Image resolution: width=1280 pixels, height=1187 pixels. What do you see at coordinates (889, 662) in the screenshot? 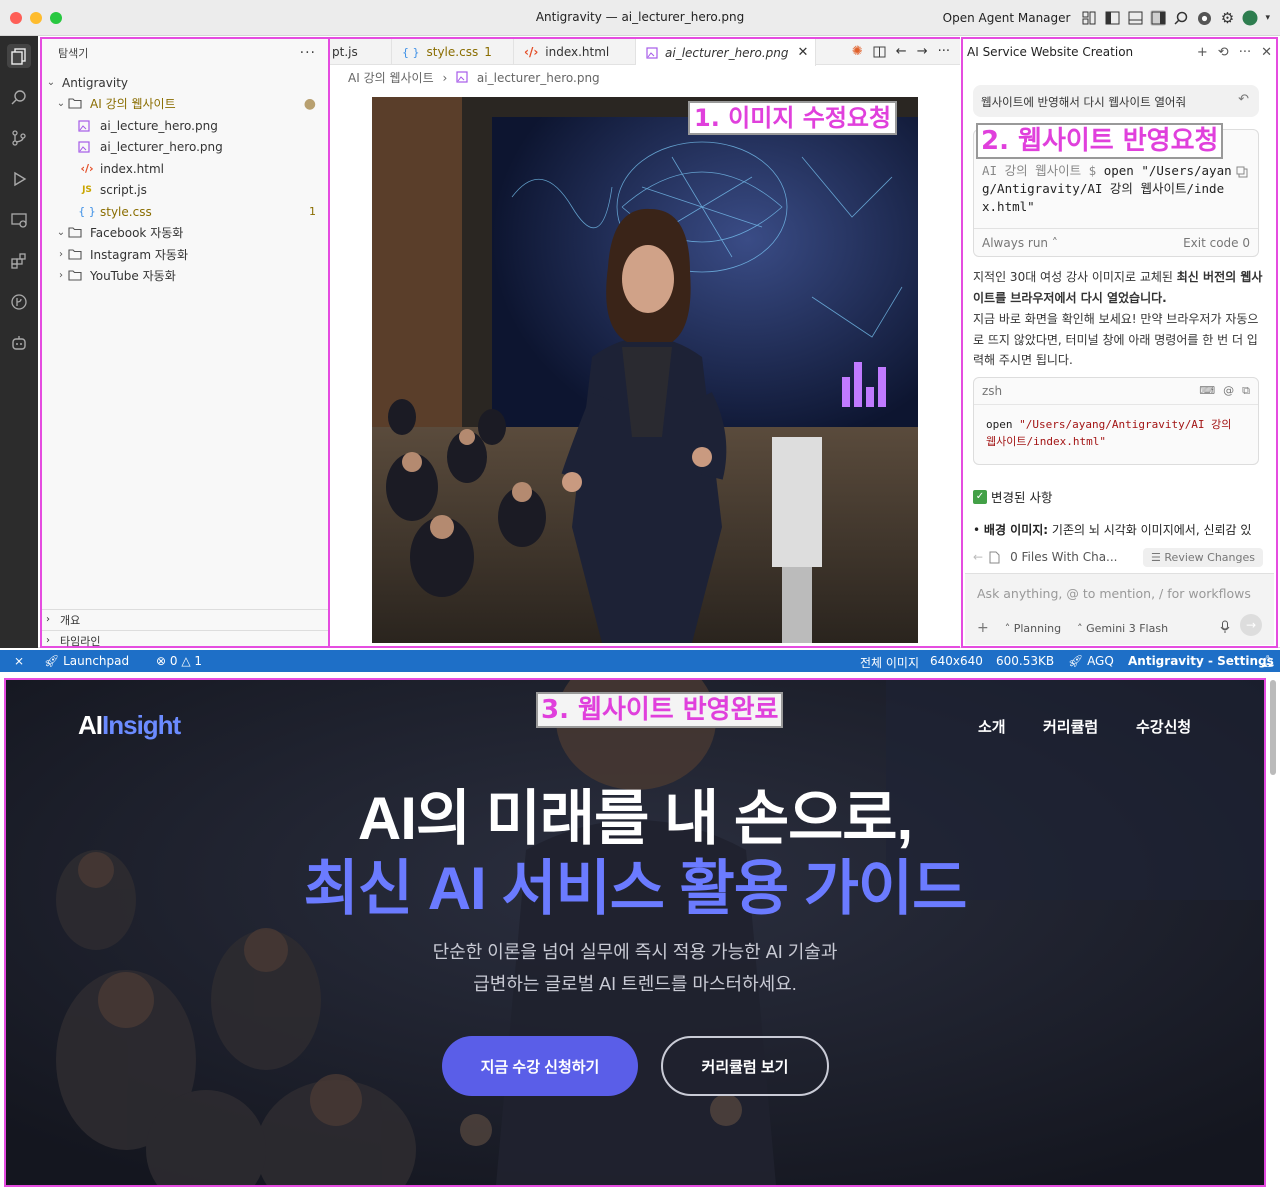
I see `image-zoom-label: 전체 이미지` at bounding box center [889, 662].